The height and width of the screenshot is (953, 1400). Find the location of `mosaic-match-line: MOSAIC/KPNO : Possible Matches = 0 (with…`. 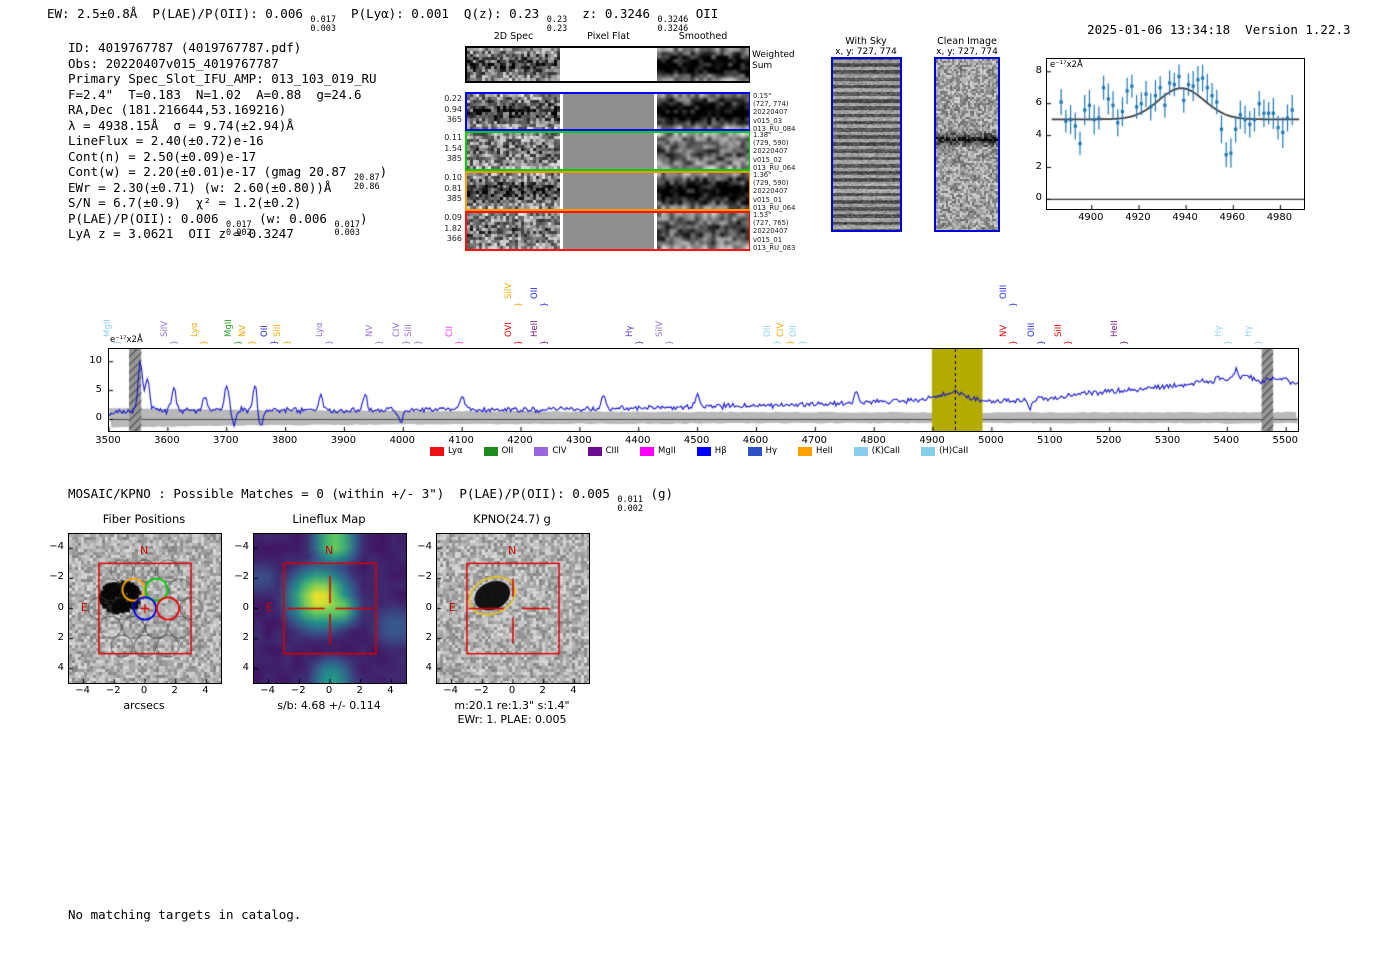

mosaic-match-line: MOSAIC/KPNO : Possible Matches = 0 (with… is located at coordinates (370, 499).